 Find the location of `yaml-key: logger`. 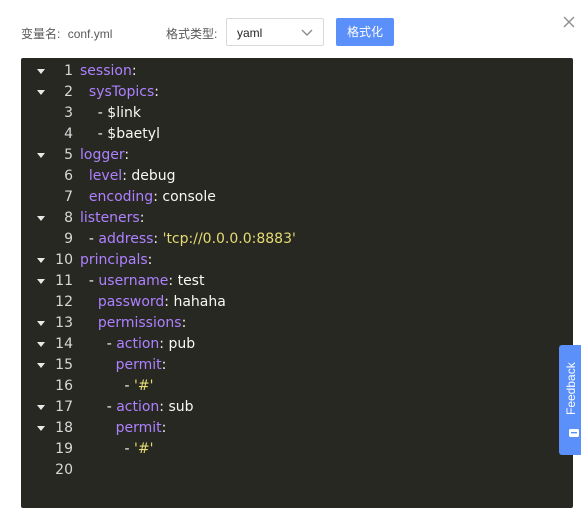

yaml-key: logger is located at coordinates (102, 155).